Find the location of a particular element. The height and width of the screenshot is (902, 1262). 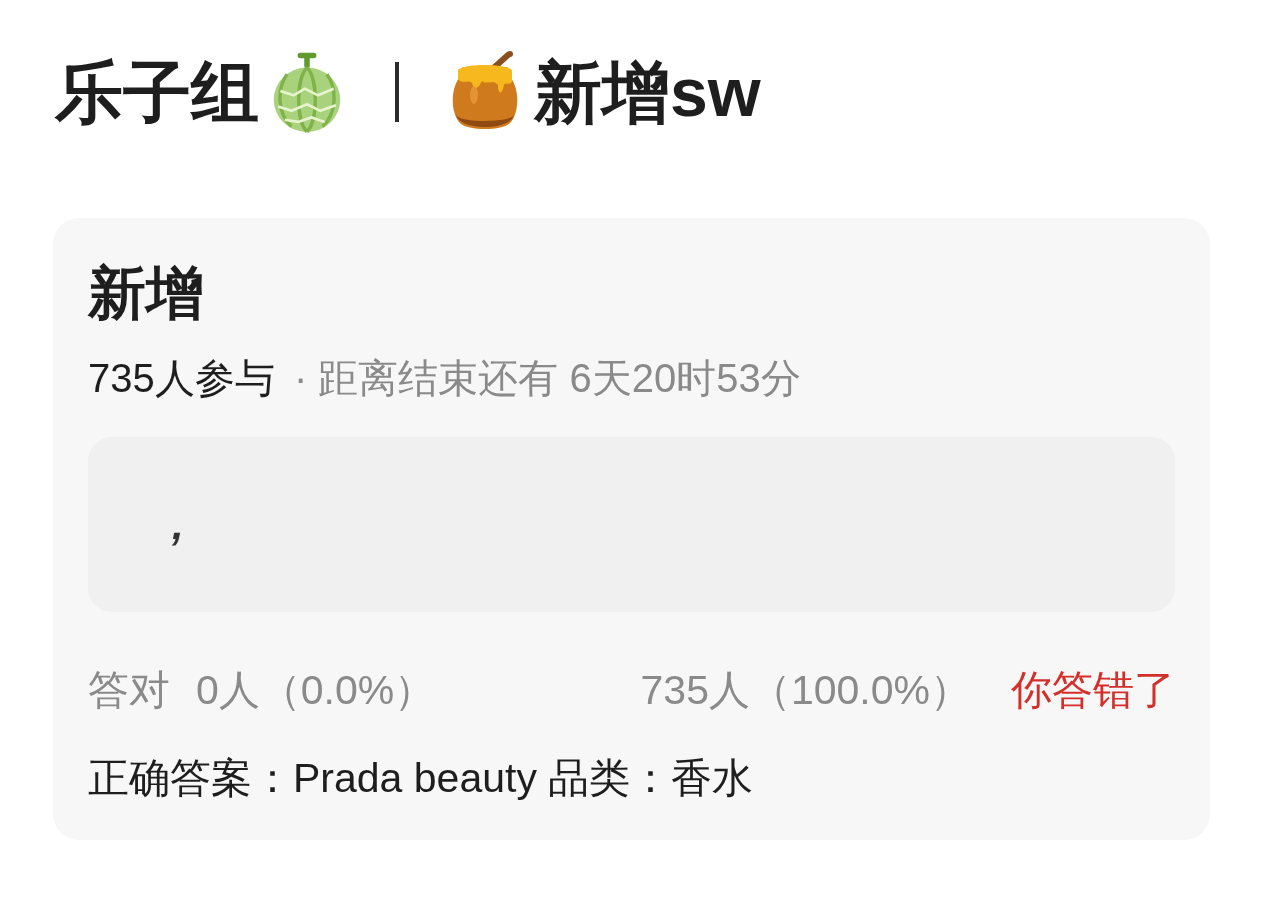

correct-answer-text: 正确答案：Prada beauty 品类：香水 is located at coordinates (421, 778).